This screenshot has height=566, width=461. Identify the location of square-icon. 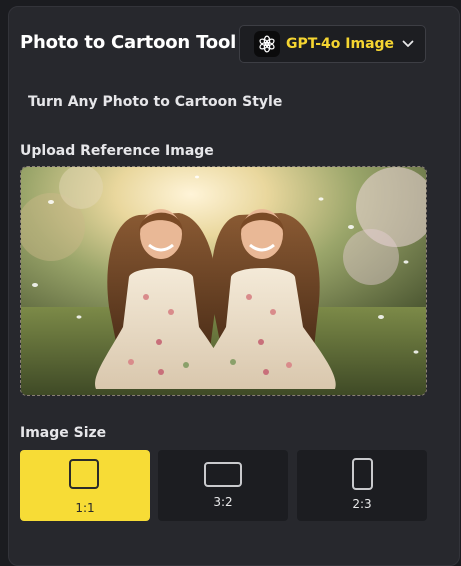
(84, 474).